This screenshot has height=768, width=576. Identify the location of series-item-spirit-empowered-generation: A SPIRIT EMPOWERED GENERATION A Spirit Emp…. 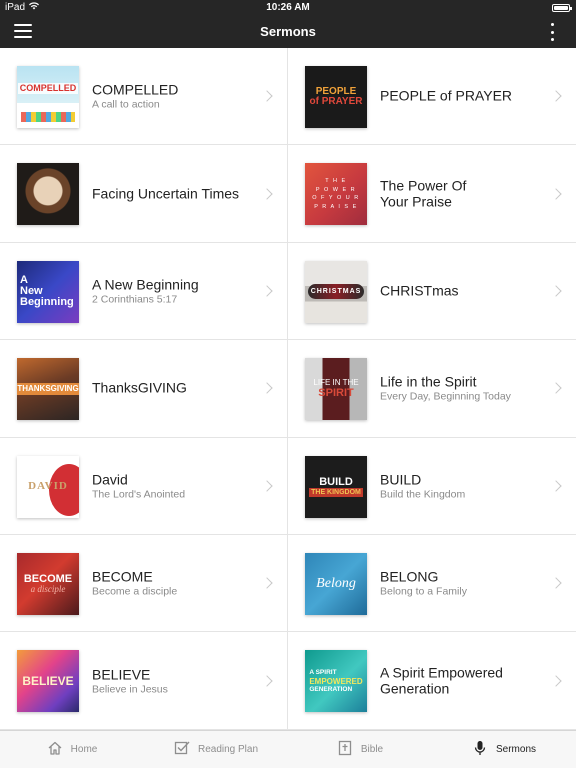
(432, 681).